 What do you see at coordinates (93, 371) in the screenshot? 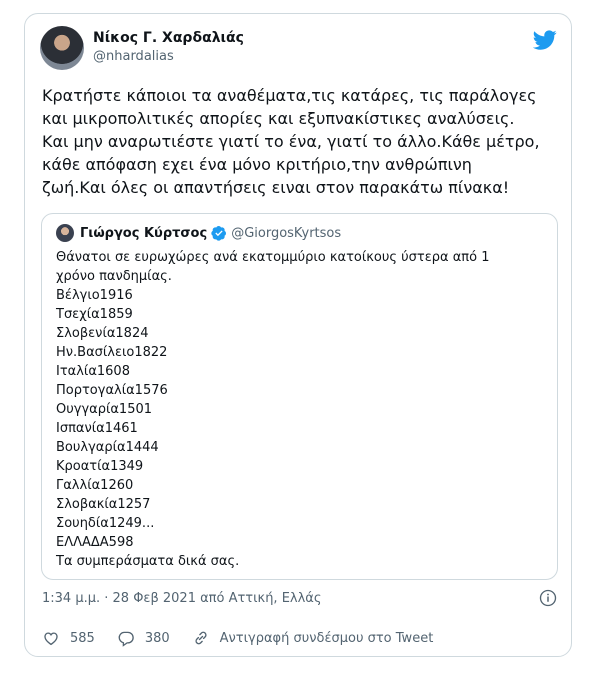
I see `quoted-text-line: Ιταλία1608` at bounding box center [93, 371].